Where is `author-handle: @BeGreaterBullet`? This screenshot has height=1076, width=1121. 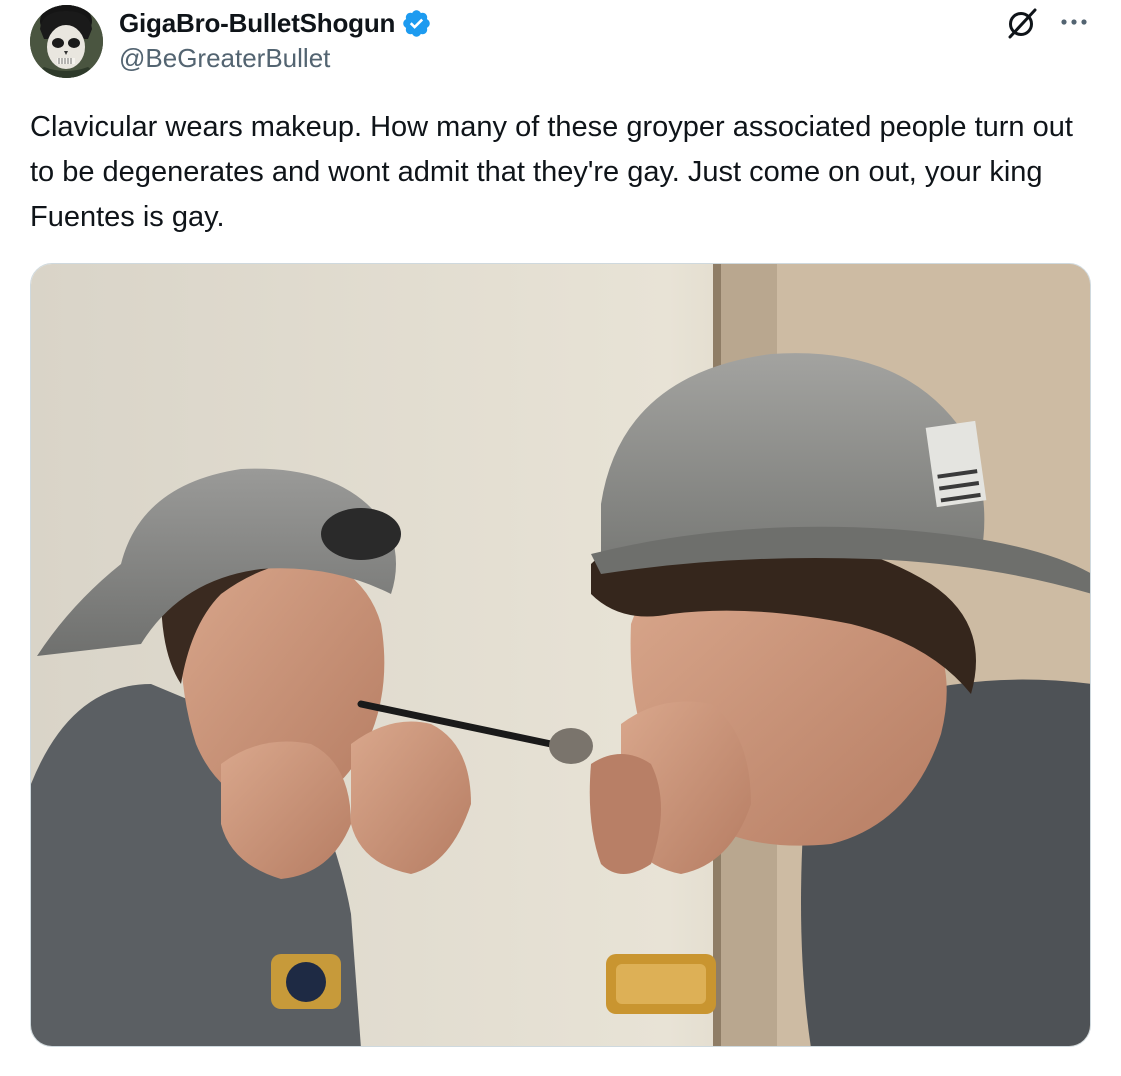
author-handle: @BeGreaterBullet is located at coordinates (224, 58).